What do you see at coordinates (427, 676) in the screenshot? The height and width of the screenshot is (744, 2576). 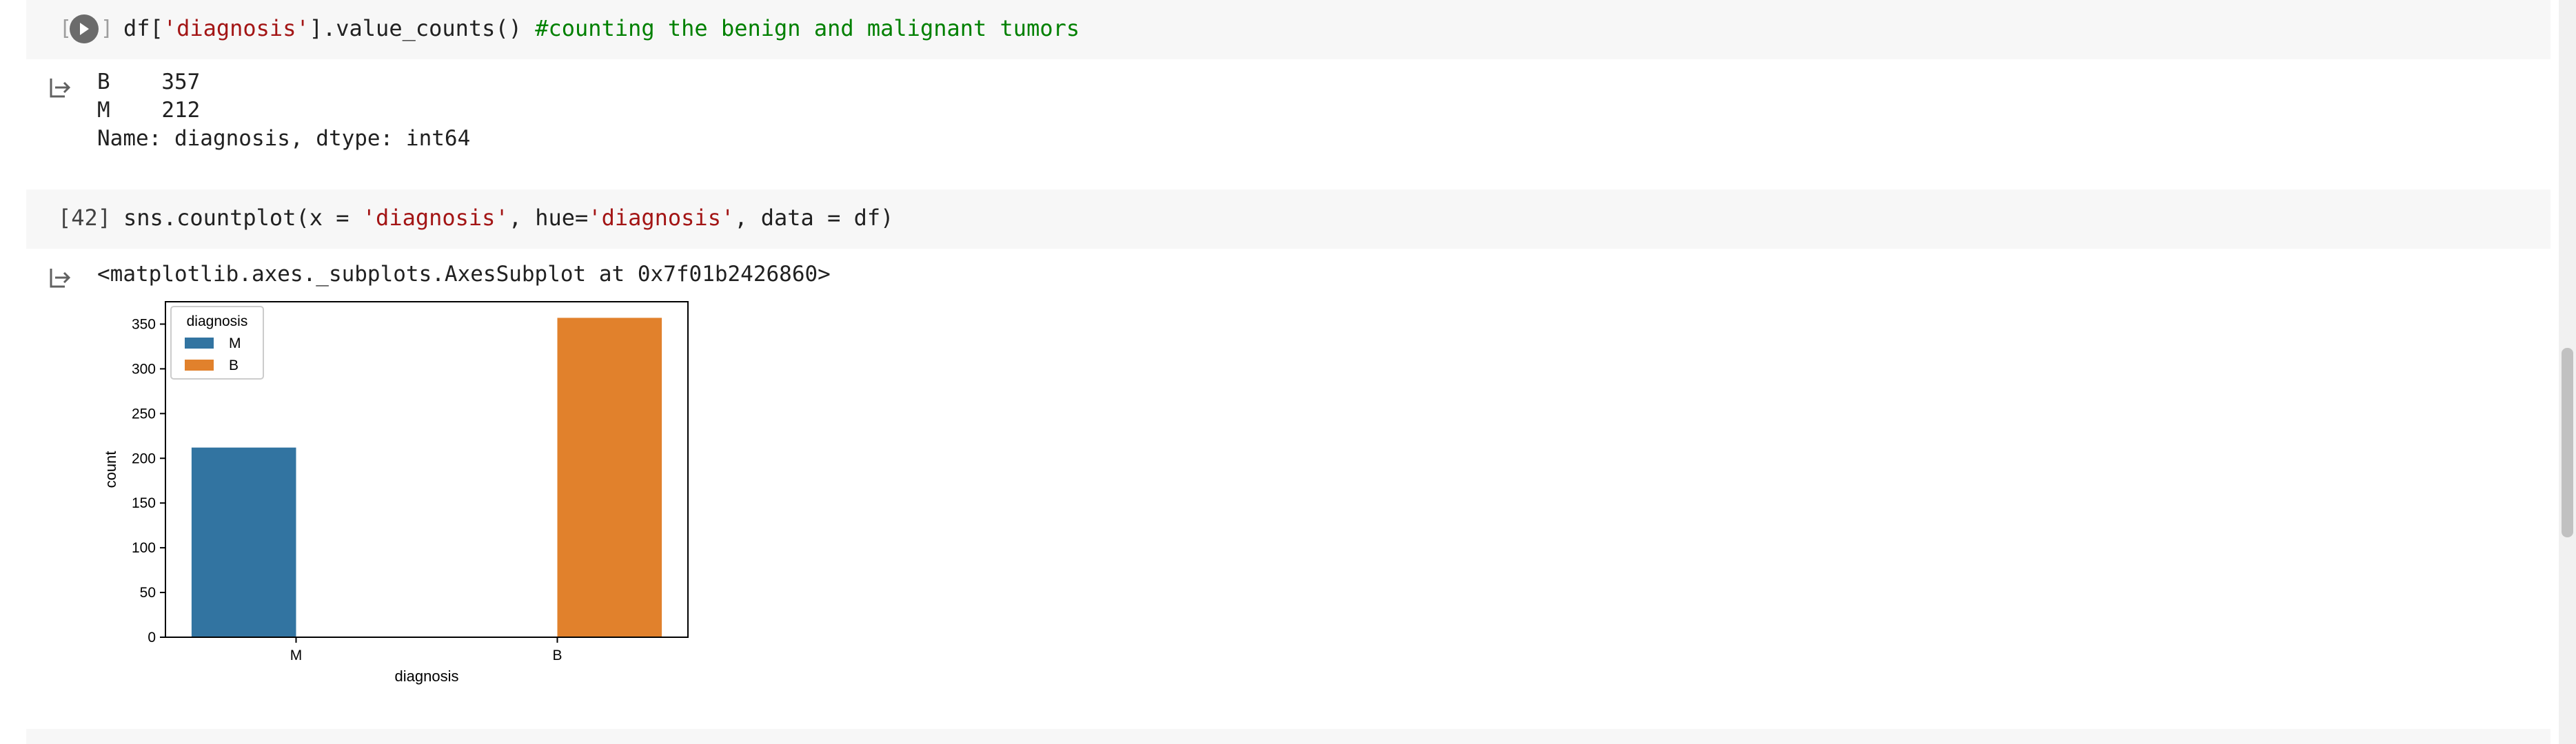 I see `x-axis-label: diagnosis` at bounding box center [427, 676].